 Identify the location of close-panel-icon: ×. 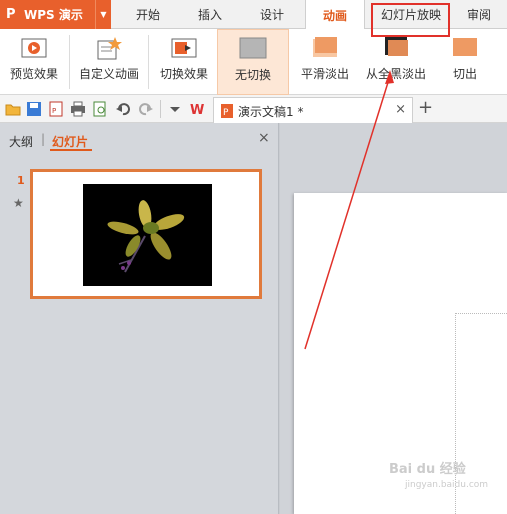
(264, 138).